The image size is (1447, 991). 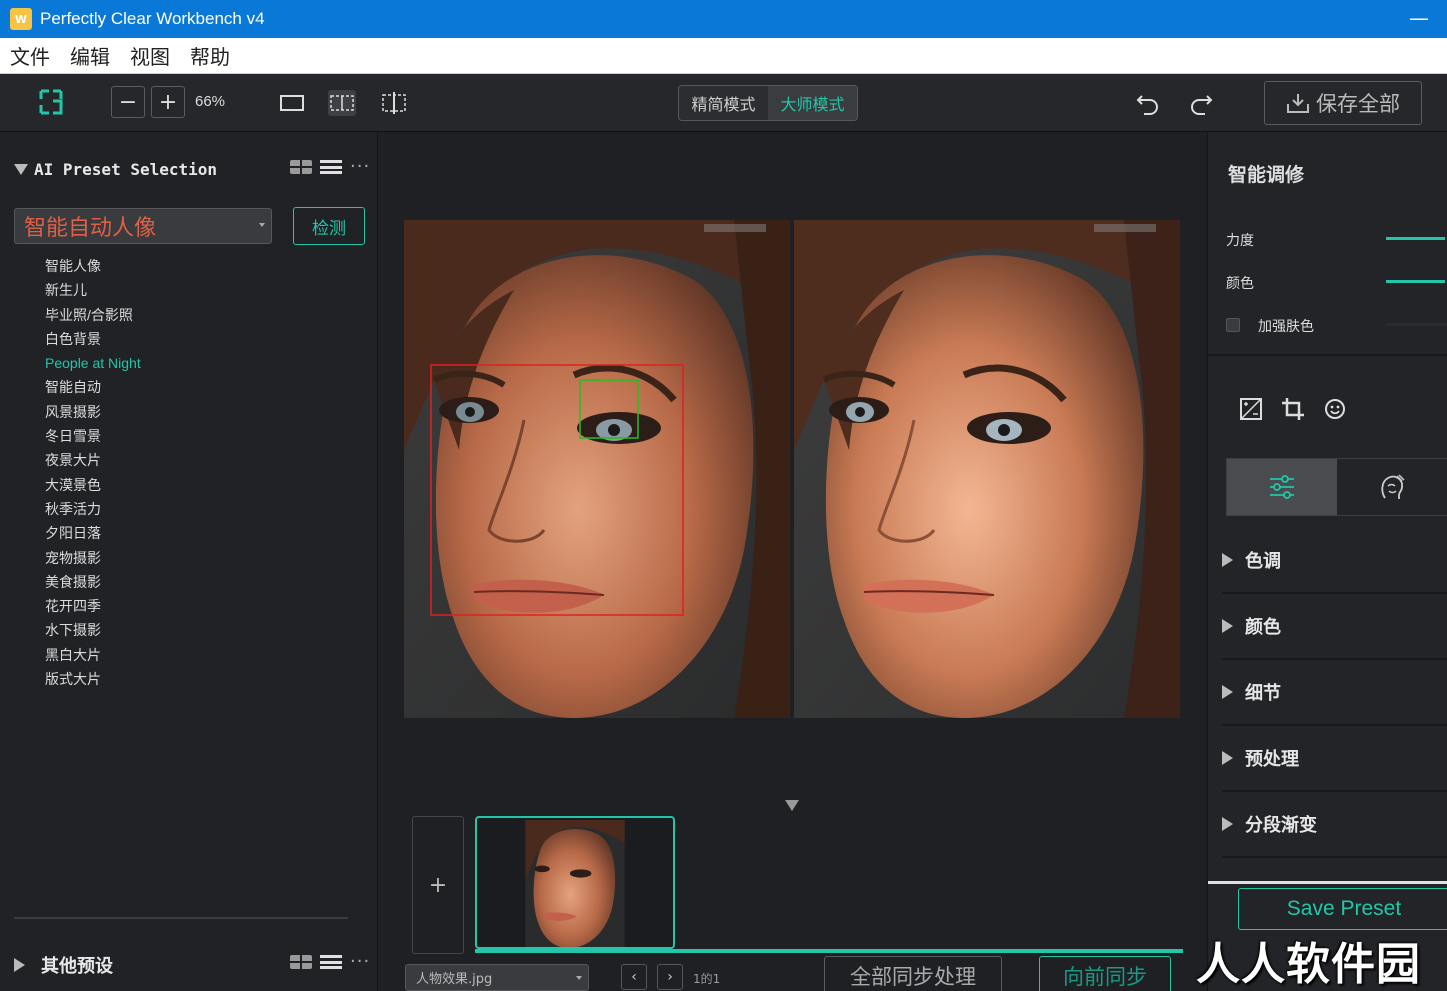 What do you see at coordinates (1334, 693) in the screenshot?
I see `section-detail: 细节` at bounding box center [1334, 693].